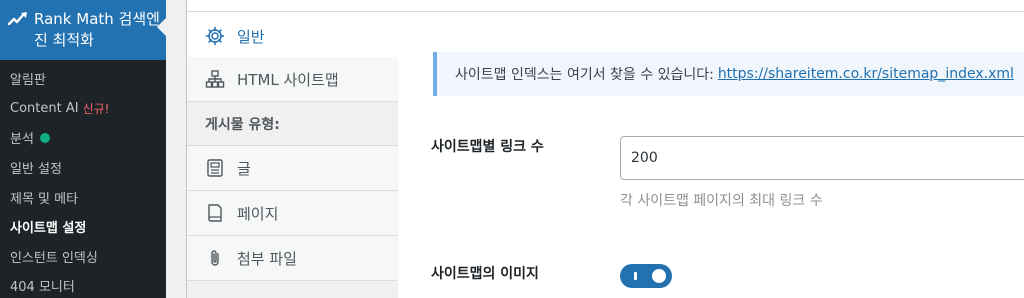  What do you see at coordinates (28, 81) in the screenshot?
I see `submenu-item-label: 알림판` at bounding box center [28, 81].